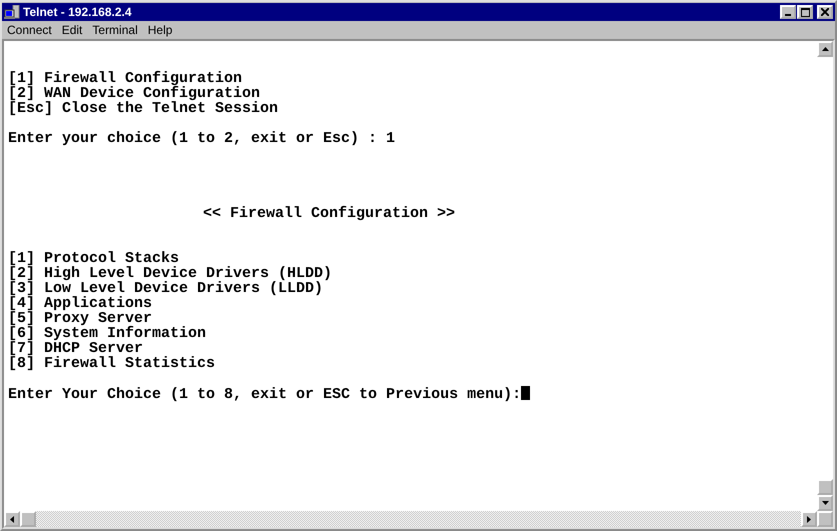 The image size is (837, 531). I want to click on scroll-right-button, so click(809, 519).